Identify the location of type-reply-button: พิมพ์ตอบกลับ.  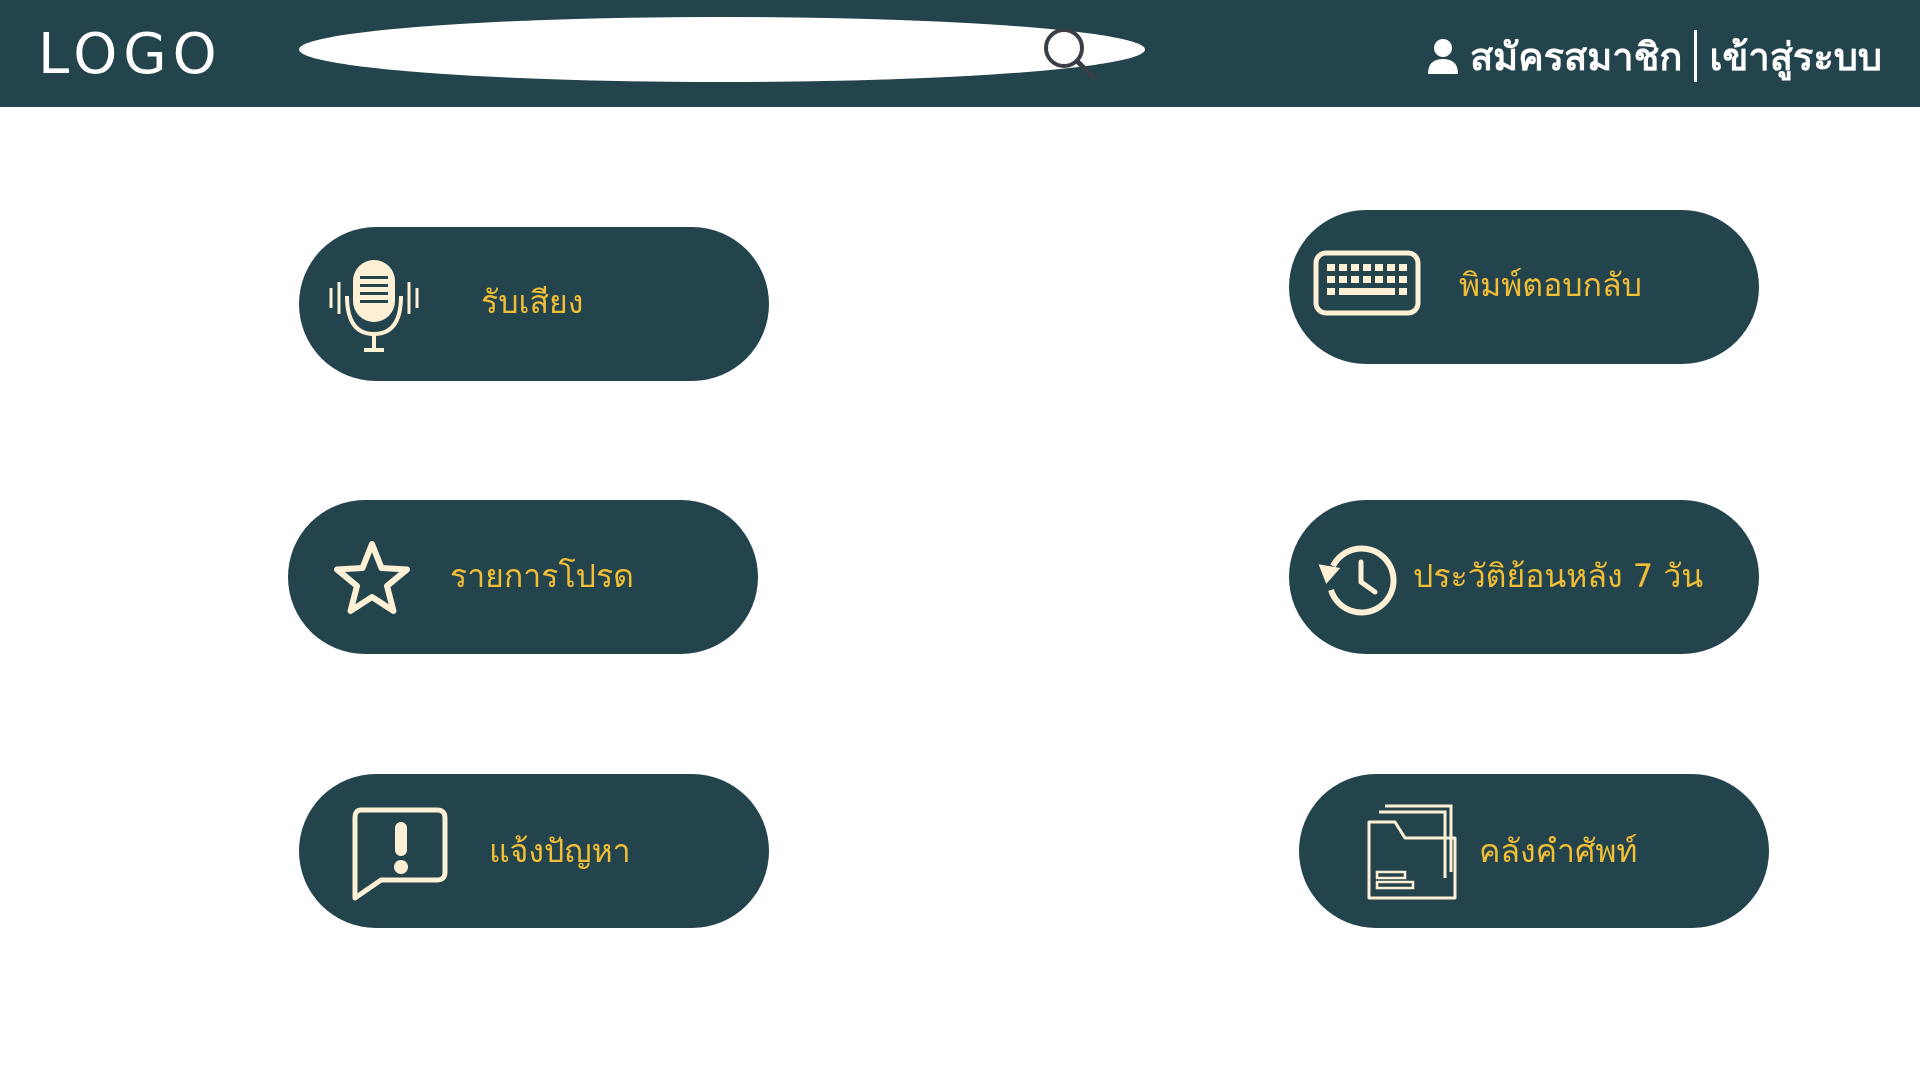
(1524, 287).